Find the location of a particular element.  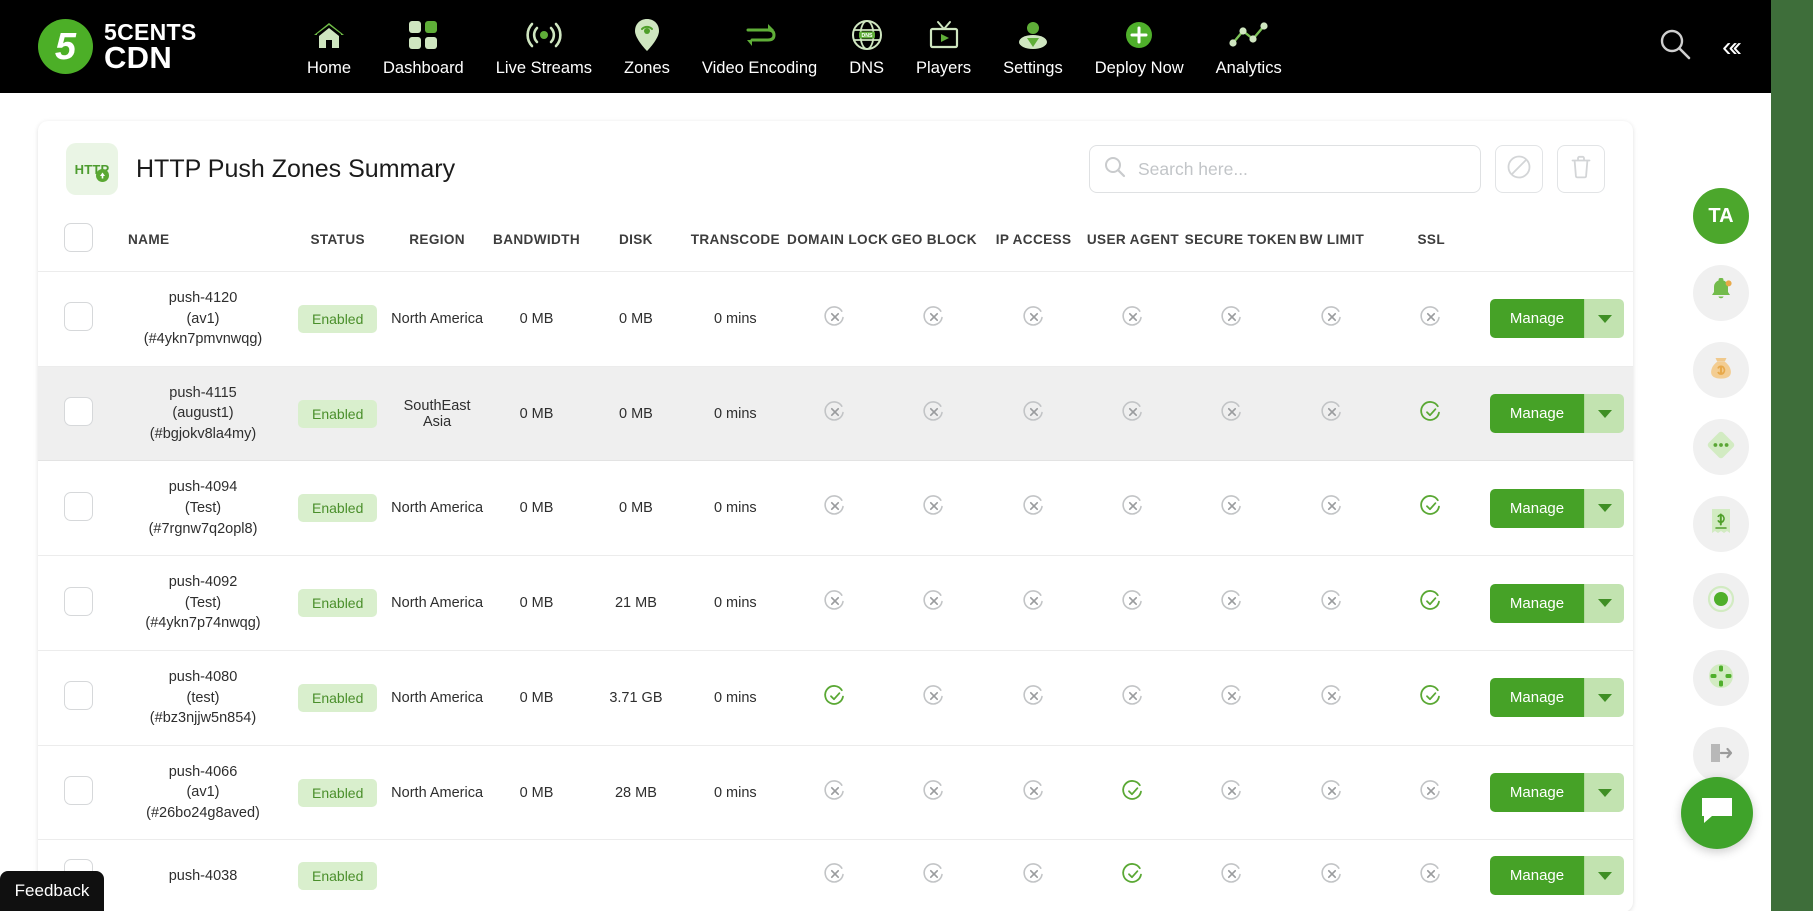

zone-name-cell: push-4092 (Test) (#4ykn7p74nwqg) is located at coordinates (203, 603).